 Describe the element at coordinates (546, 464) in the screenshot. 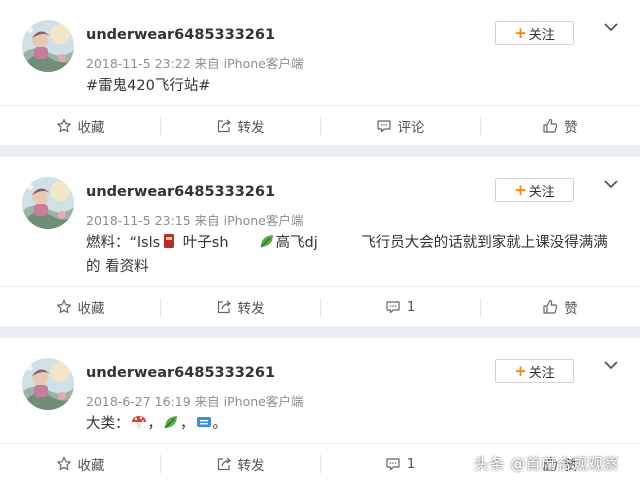

I see `watermark: 头条 @首席合规观察` at that location.